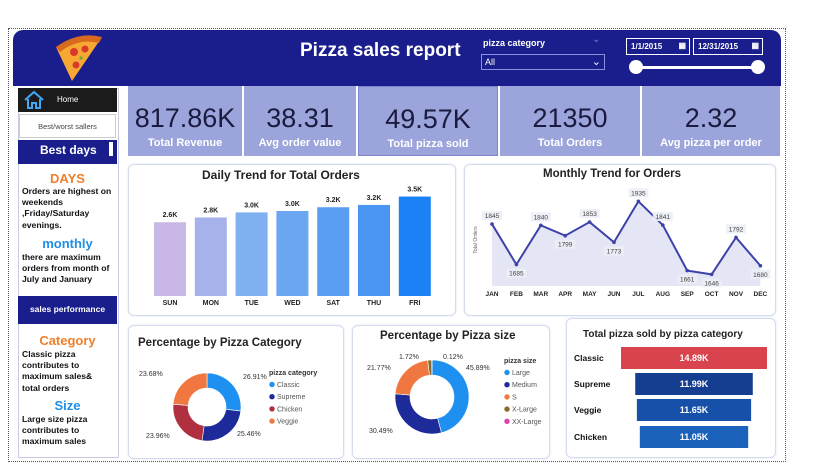  I want to click on legend-label: Chicken, so click(289, 409).